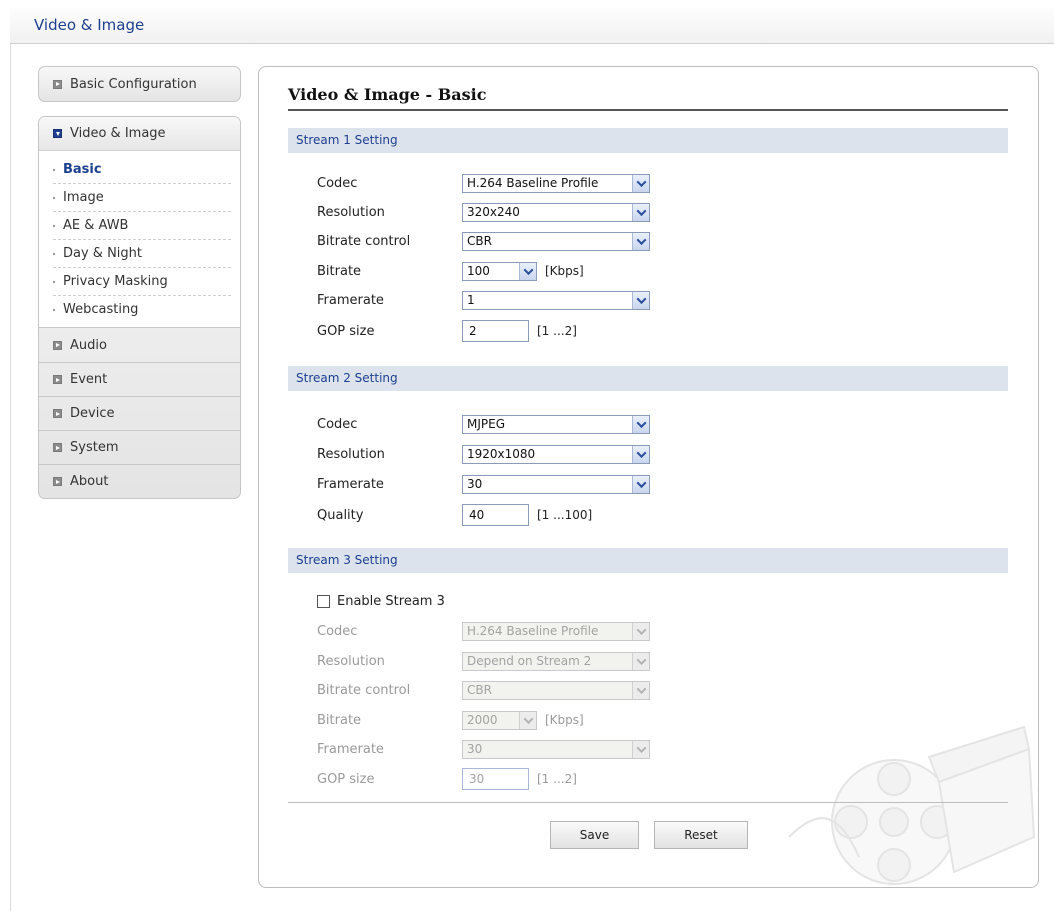 This screenshot has width=1054, height=911. What do you see at coordinates (556, 241) in the screenshot?
I see `stream1-bitrate-control-select: CBR` at bounding box center [556, 241].